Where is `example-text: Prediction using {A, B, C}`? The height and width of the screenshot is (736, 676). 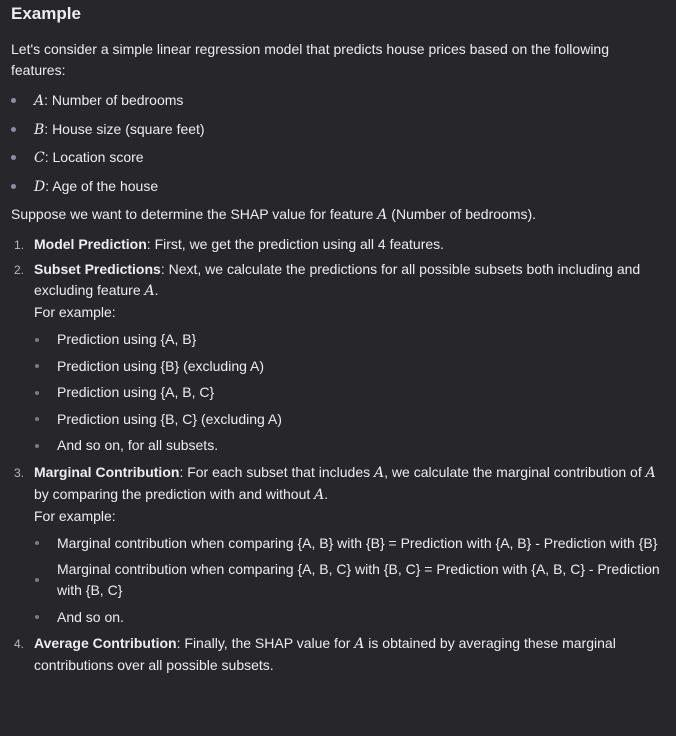 example-text: Prediction using {A, B, C} is located at coordinates (136, 392).